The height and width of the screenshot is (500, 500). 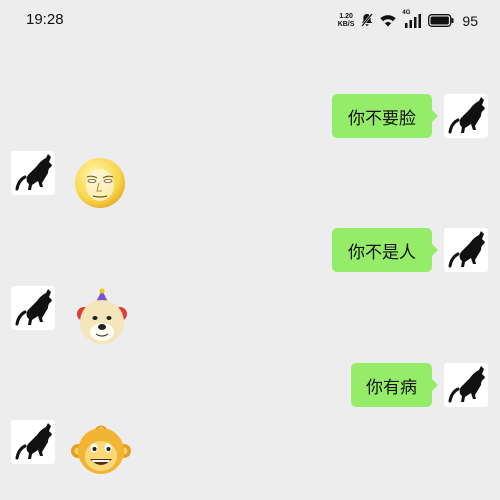 I want to click on network-speed-value: 1.20, so click(x=346, y=16).